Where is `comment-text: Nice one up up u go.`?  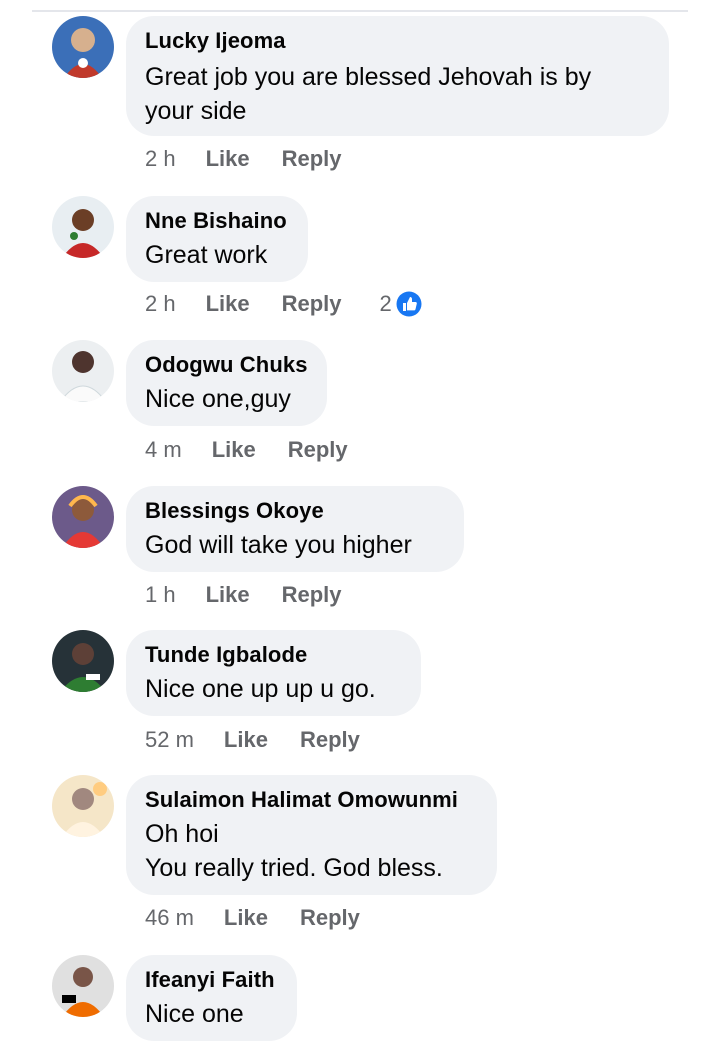 comment-text: Nice one up up u go. is located at coordinates (260, 689).